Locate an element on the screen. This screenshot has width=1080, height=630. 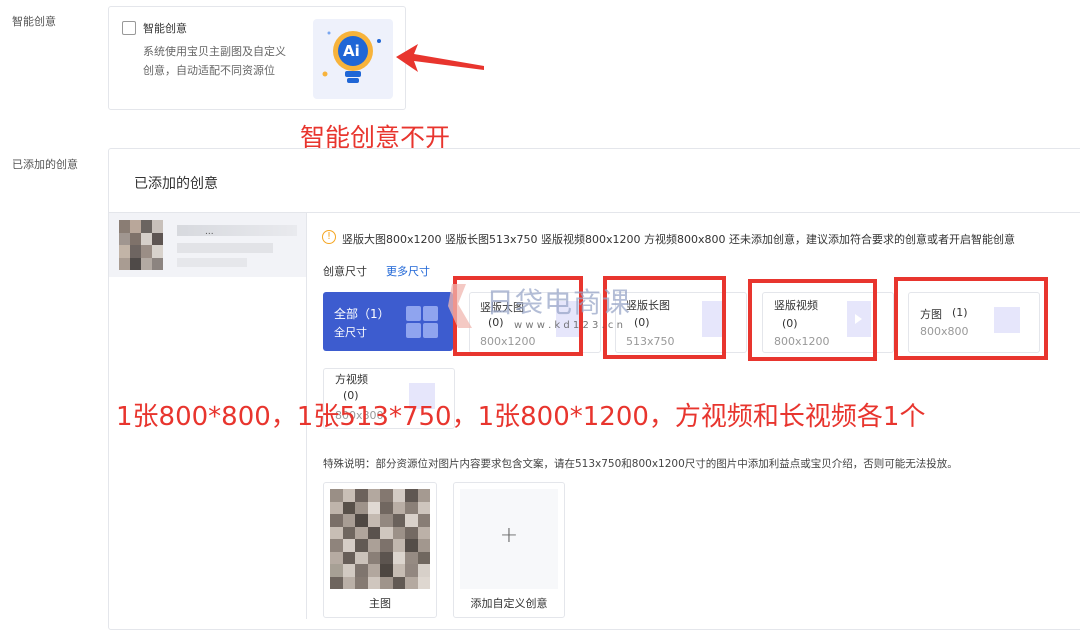
smart-creative-checkbox is located at coordinates (129, 28).